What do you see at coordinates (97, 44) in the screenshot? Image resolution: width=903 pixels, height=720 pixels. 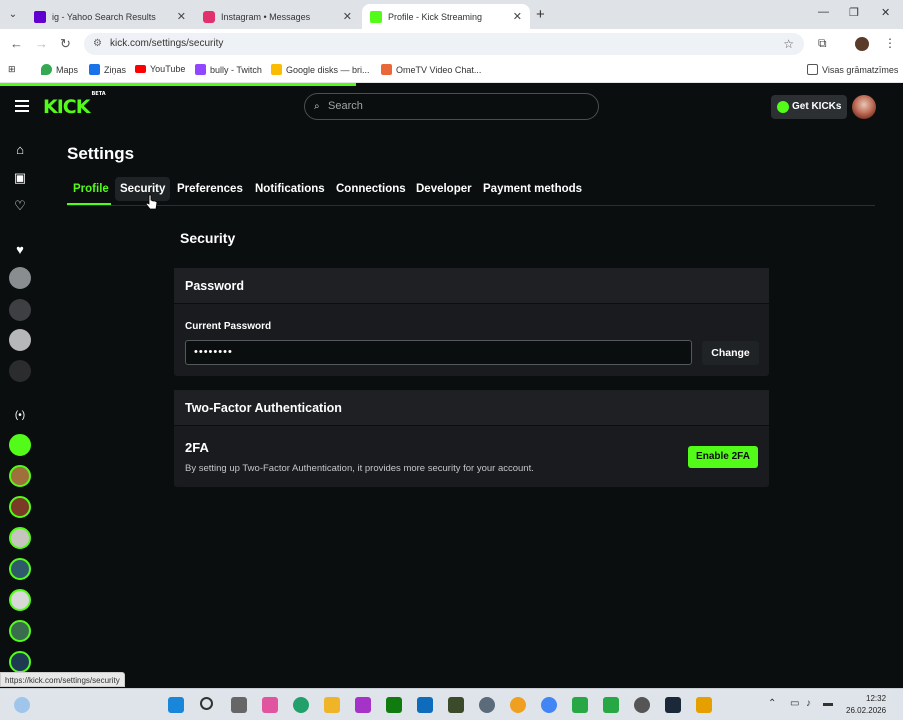 I see `site-info-icon: ⚙` at bounding box center [97, 44].